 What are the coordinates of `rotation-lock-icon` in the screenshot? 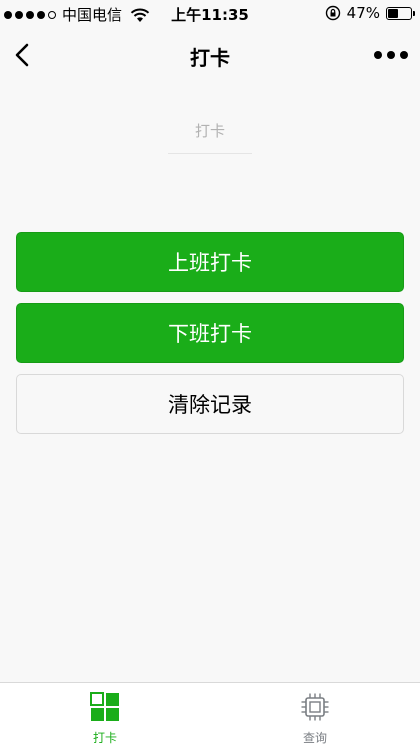 It's located at (332, 13).